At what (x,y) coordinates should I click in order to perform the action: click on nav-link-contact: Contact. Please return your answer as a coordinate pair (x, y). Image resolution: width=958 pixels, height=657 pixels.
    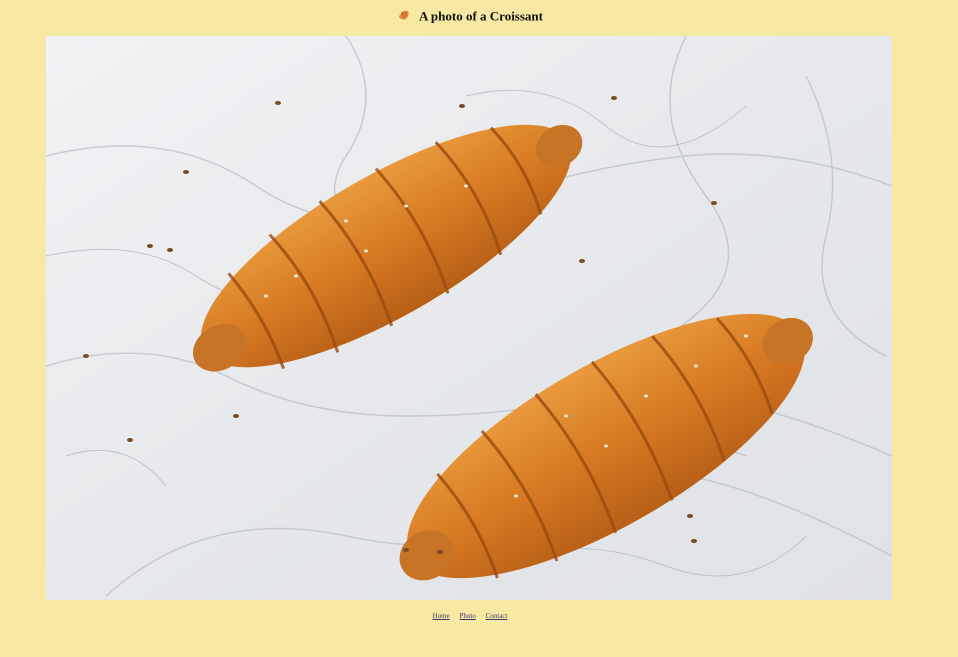
    Looking at the image, I should click on (497, 616).